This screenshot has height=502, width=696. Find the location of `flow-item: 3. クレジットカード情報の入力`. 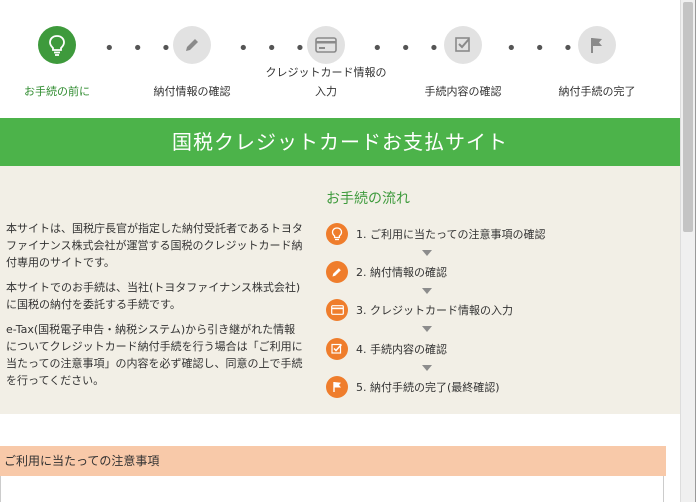

flow-item: 3. クレジットカード情報の入力 is located at coordinates (419, 310).